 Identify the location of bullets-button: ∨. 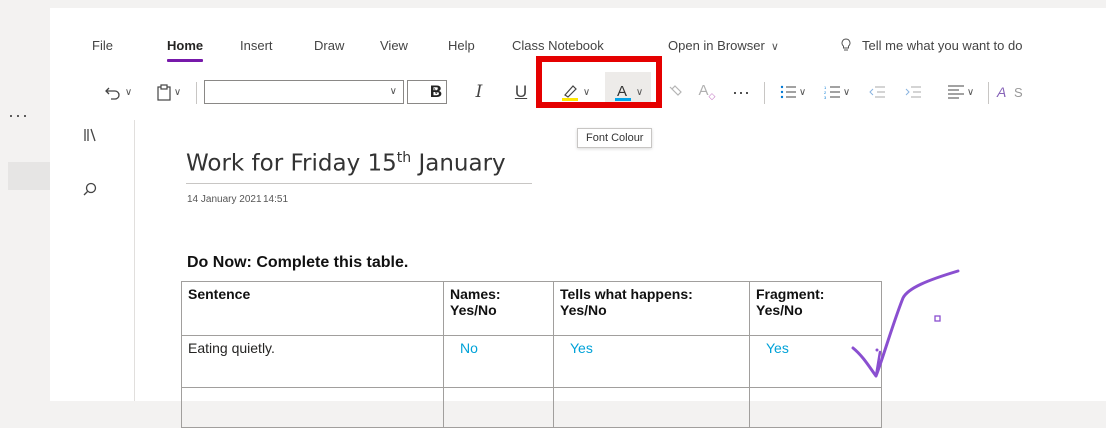
(793, 92).